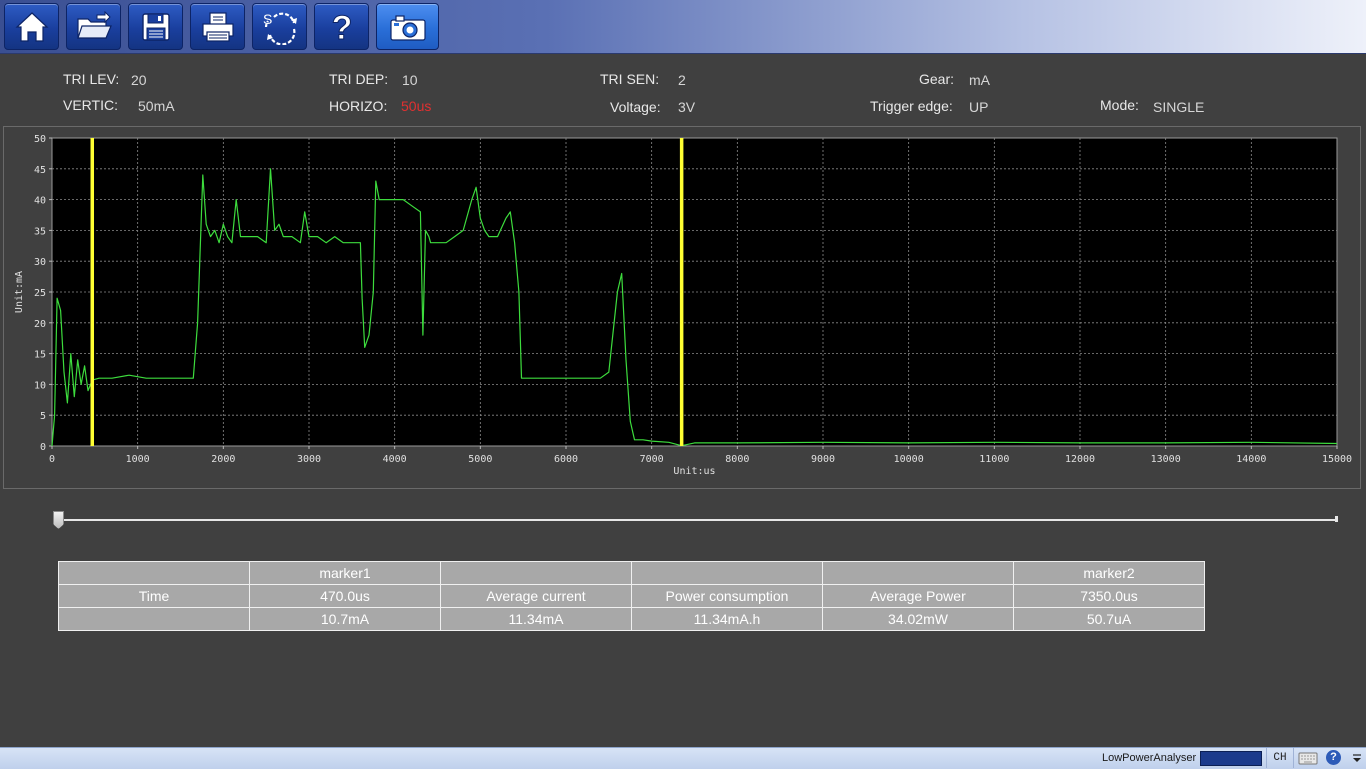 The image size is (1366, 769). I want to click on print-icon, so click(217, 26).